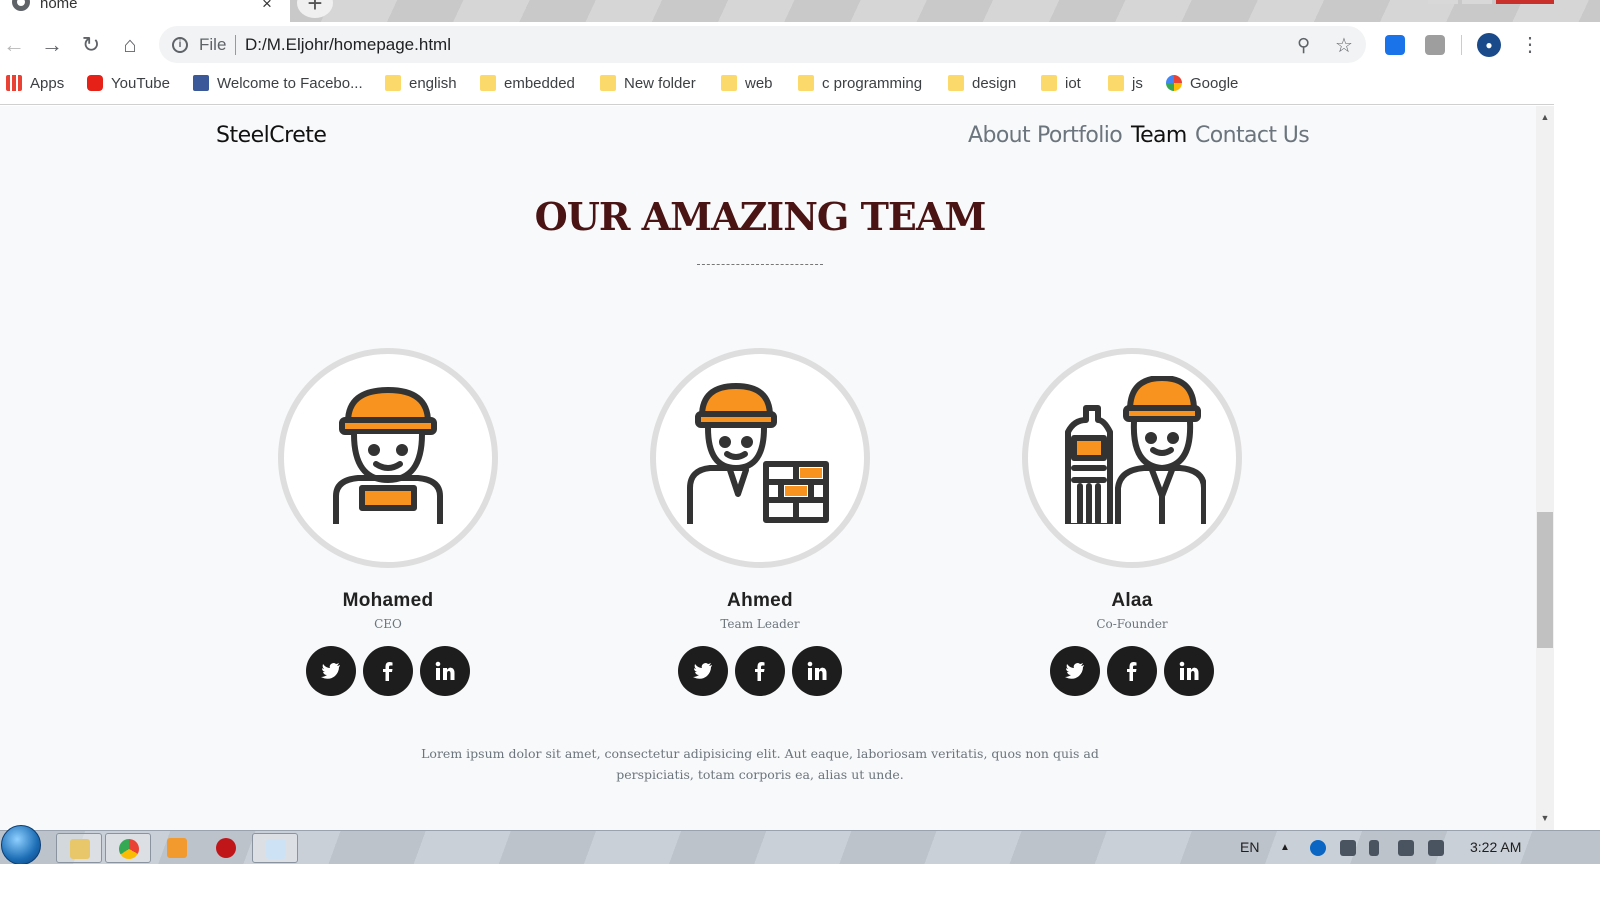 This screenshot has height=900, width=1600. What do you see at coordinates (1080, 135) in the screenshot?
I see `nav-portfolio: Portfolio` at bounding box center [1080, 135].